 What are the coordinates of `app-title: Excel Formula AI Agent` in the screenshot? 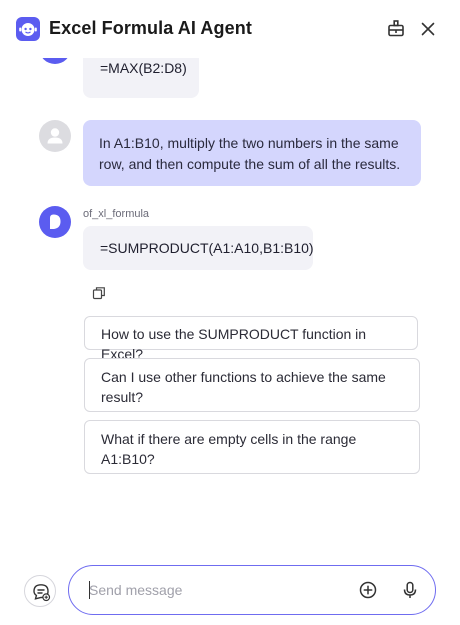 It's located at (150, 28).